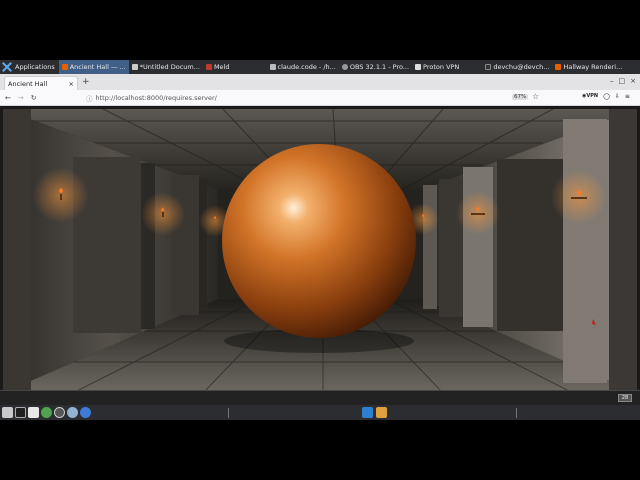 Image resolution: width=640 pixels, height=480 pixels. What do you see at coordinates (315, 98) in the screenshot?
I see `url-bar: ⓘ http://localhost:8000/requires.server/` at bounding box center [315, 98].